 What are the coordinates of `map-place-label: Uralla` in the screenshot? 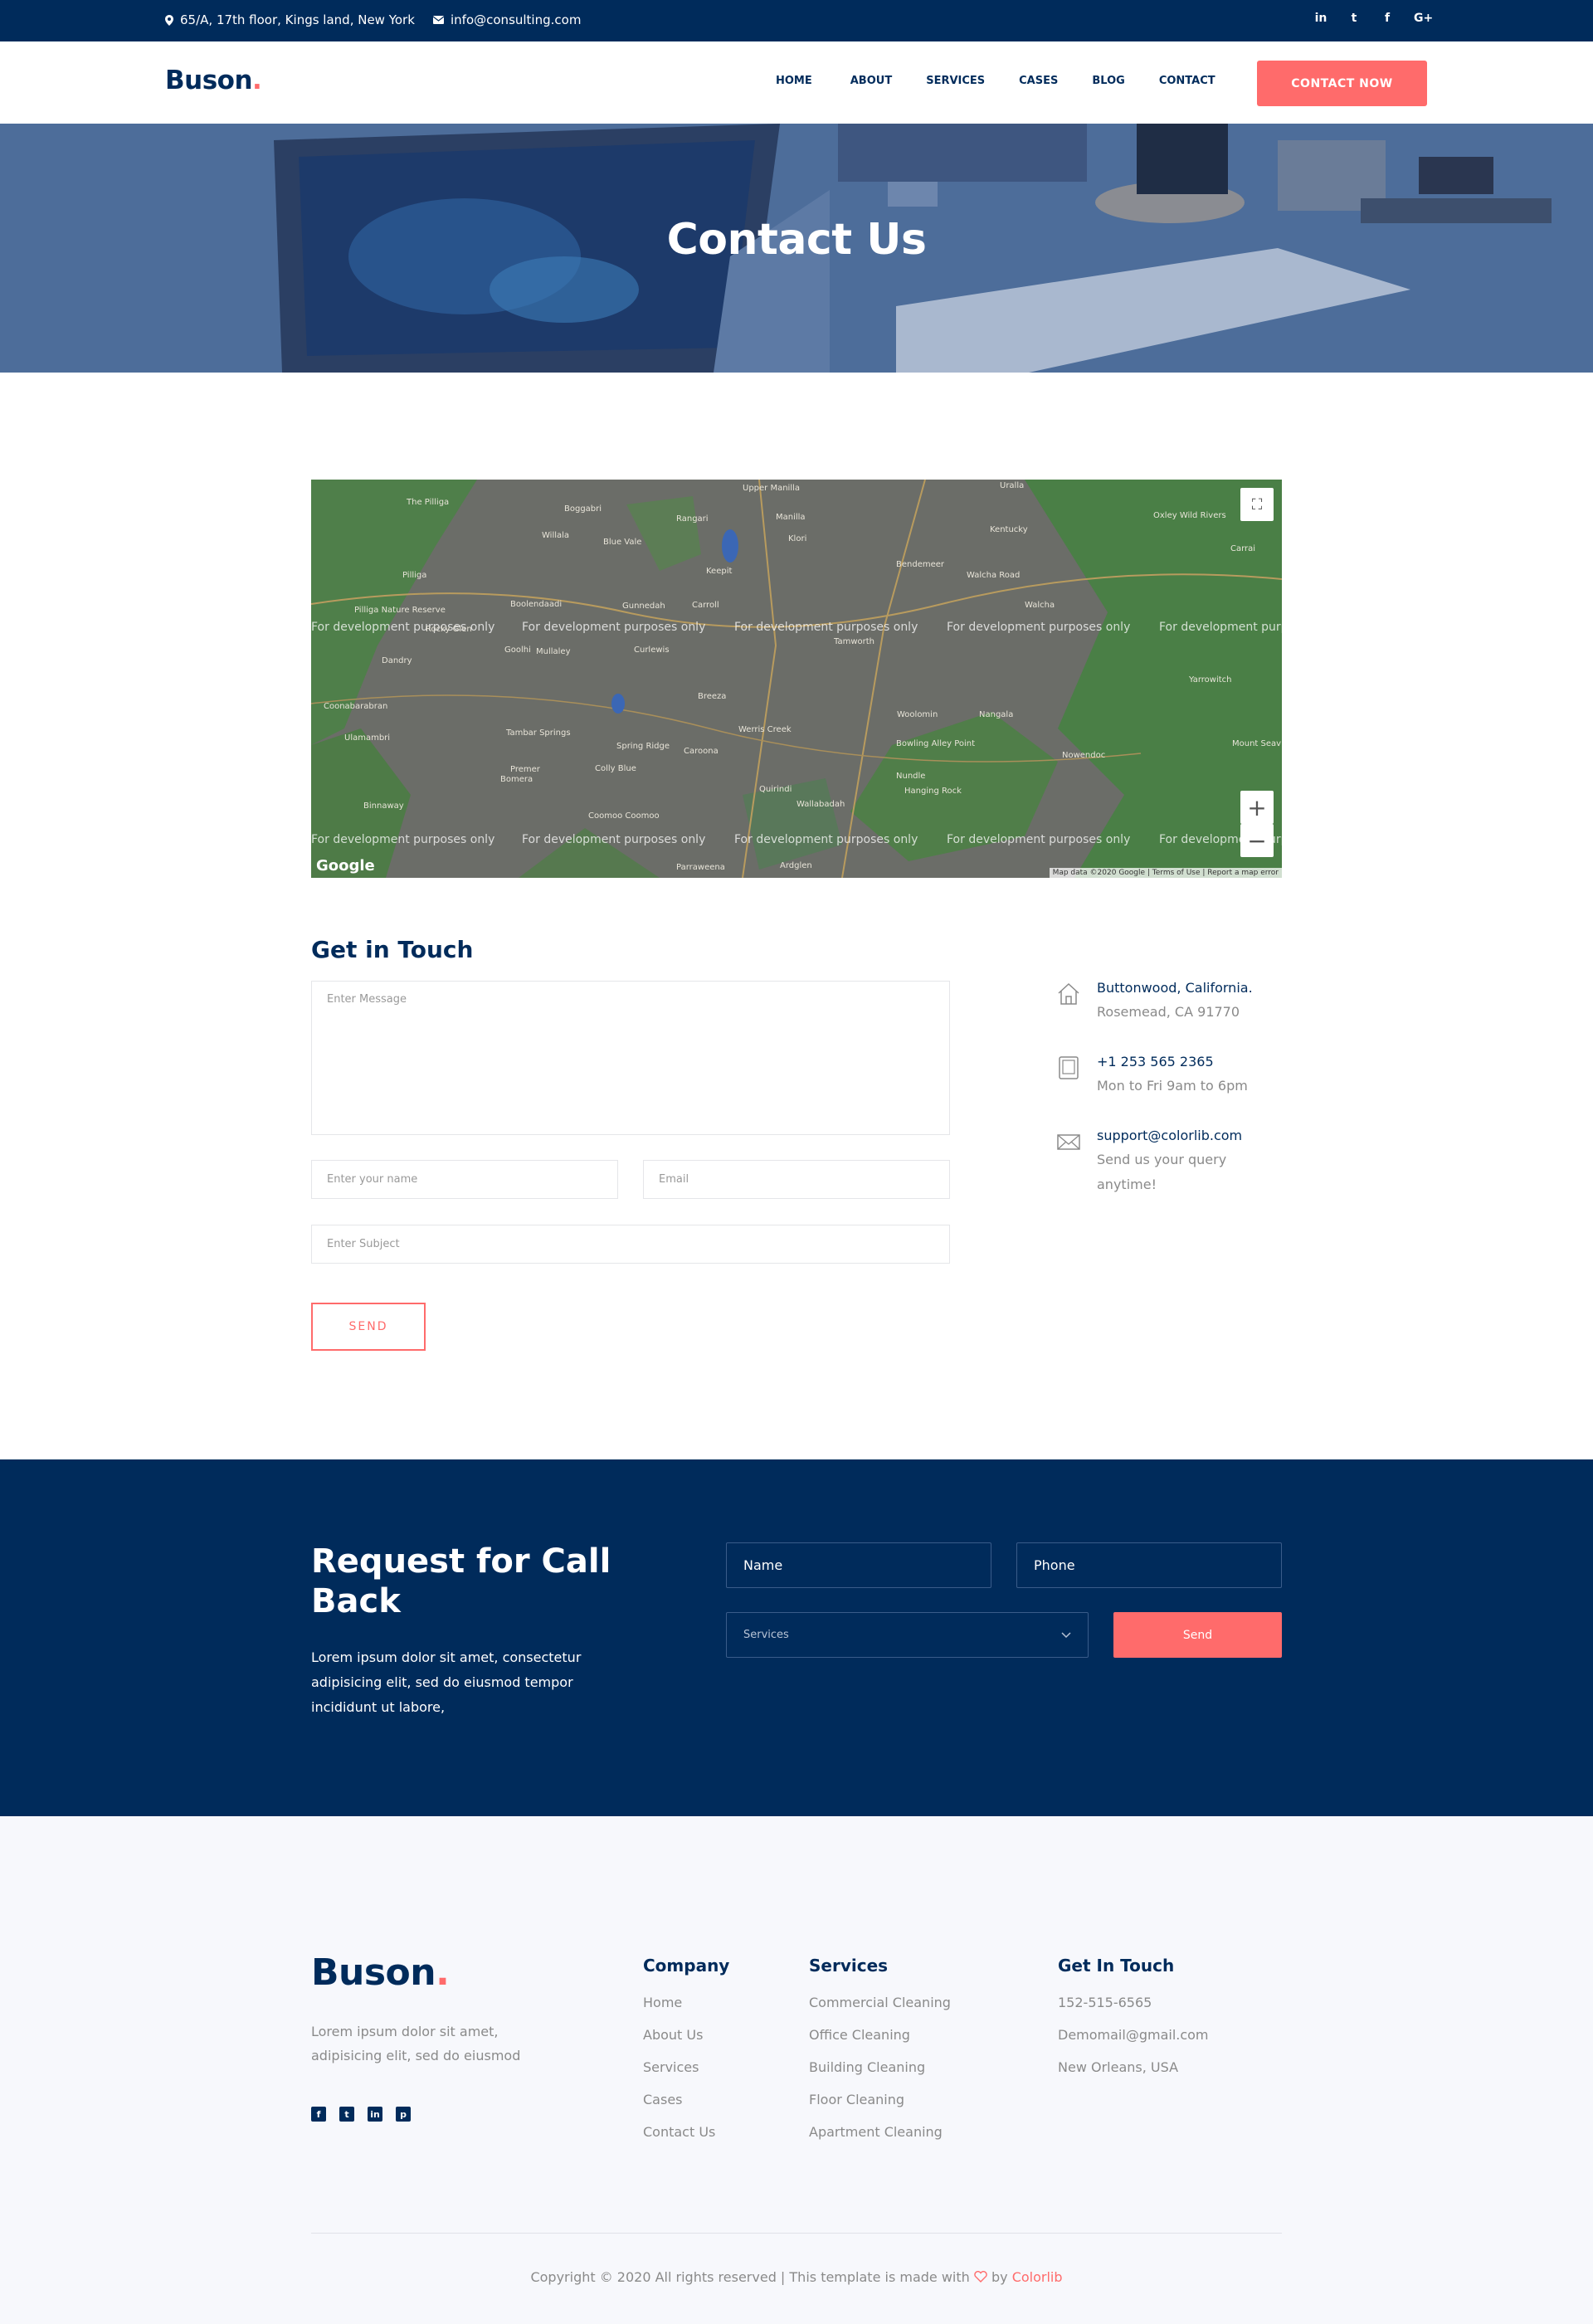 It's located at (1012, 486).